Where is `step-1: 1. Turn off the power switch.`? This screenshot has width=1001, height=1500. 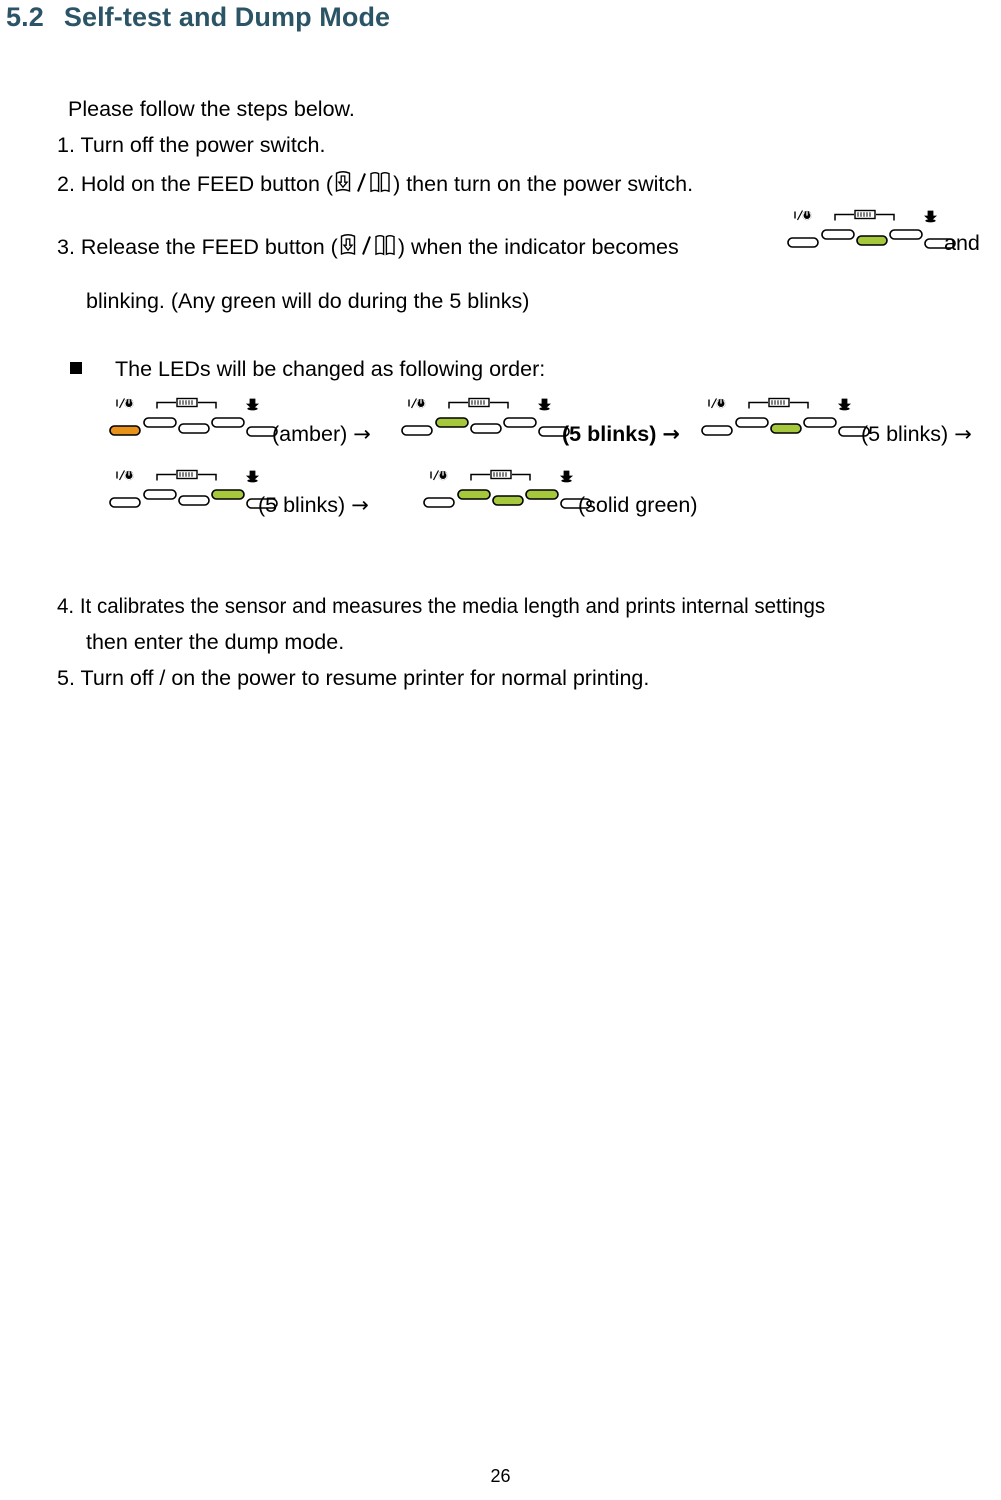 step-1: 1. Turn off the power switch. is located at coordinates (191, 145).